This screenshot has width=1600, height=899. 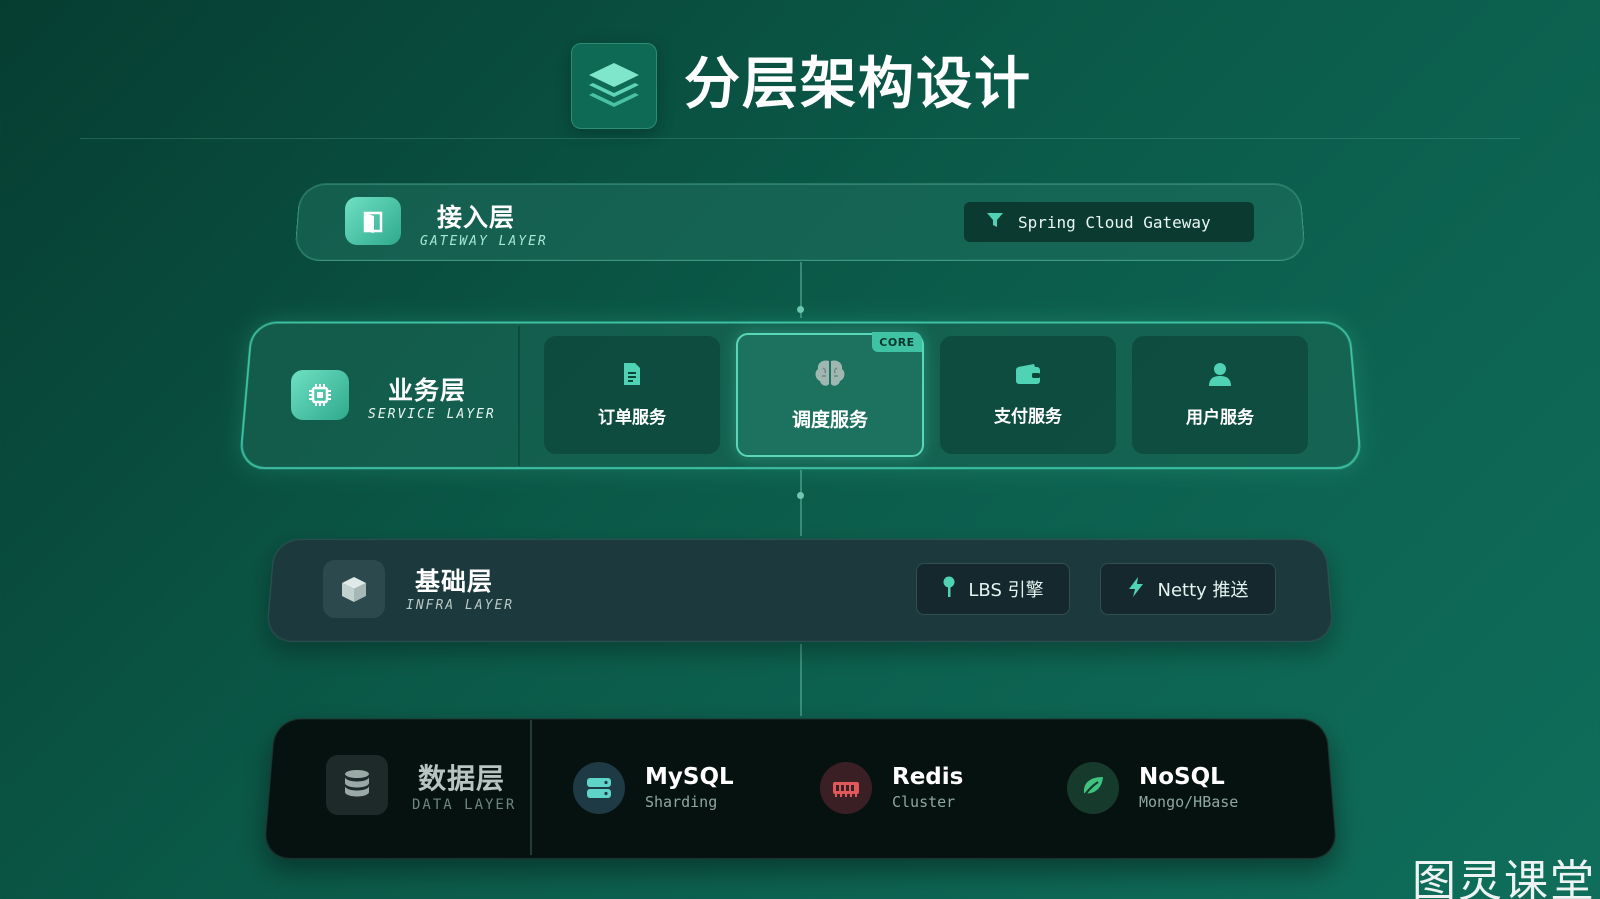 I want to click on infra-chip-netty: Netty 推送, so click(x=1188, y=589).